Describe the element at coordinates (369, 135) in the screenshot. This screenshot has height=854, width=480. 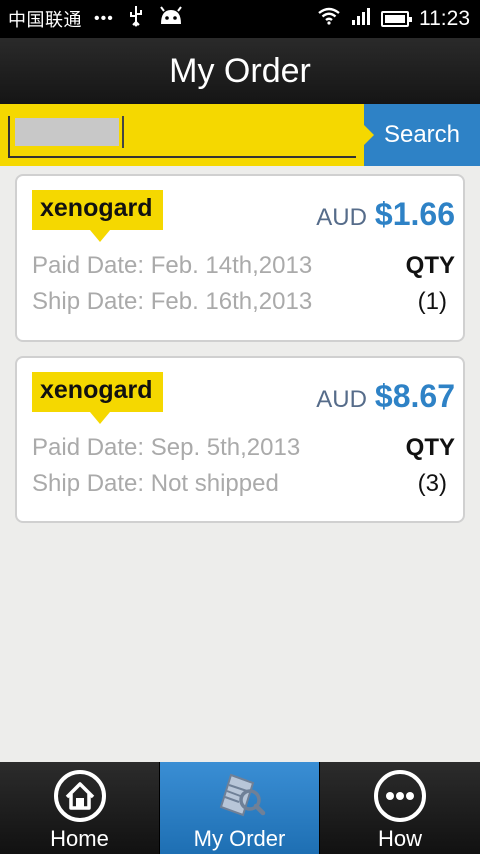
I see `search-button-arrow` at that location.